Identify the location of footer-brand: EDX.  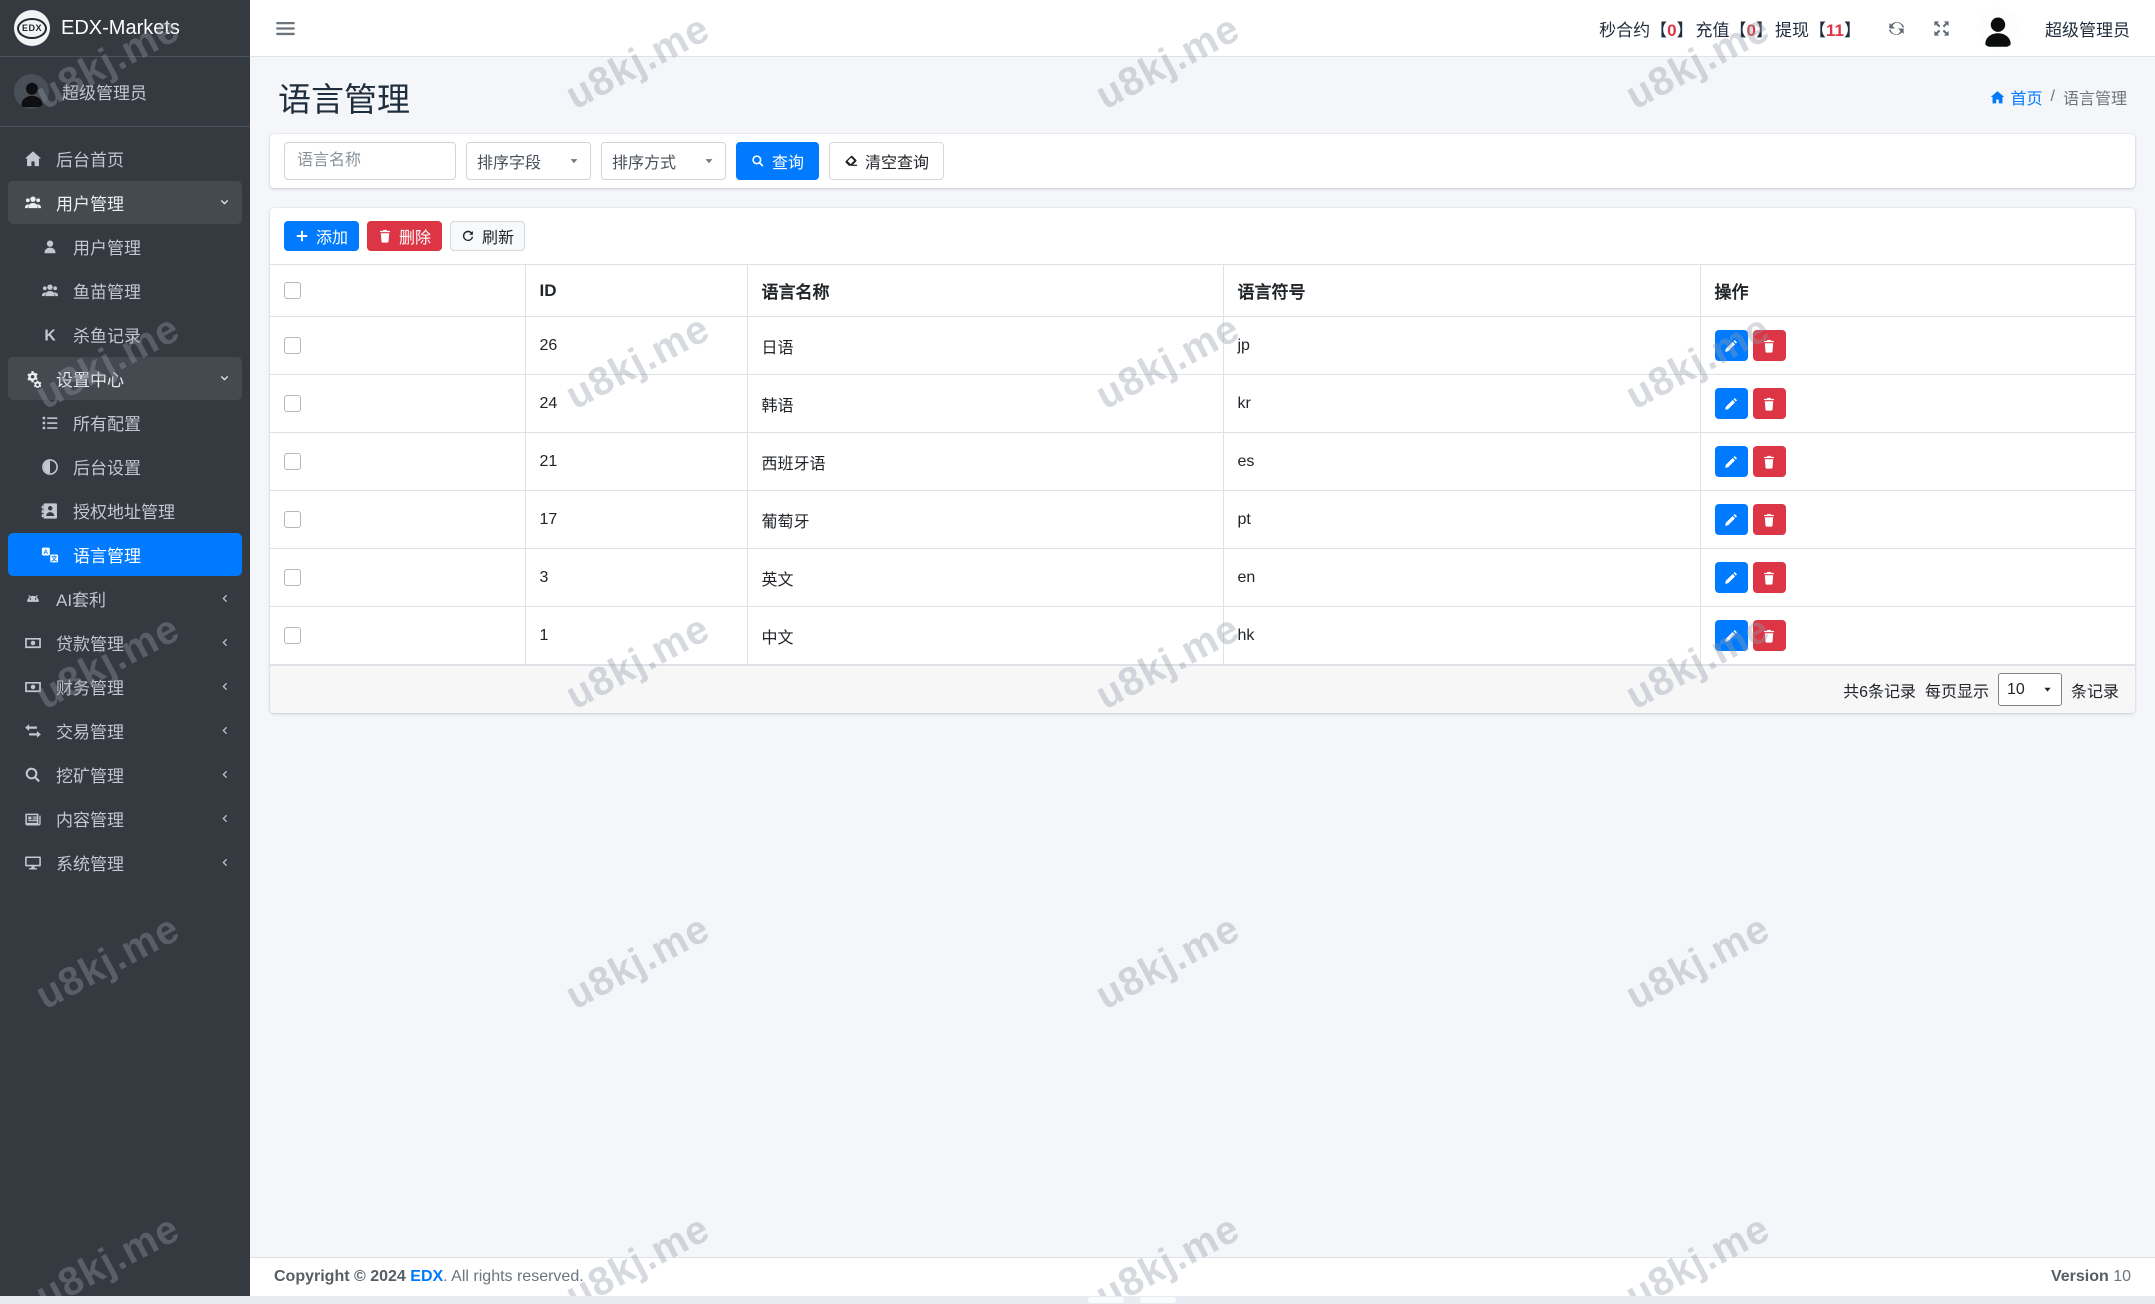
(426, 1276).